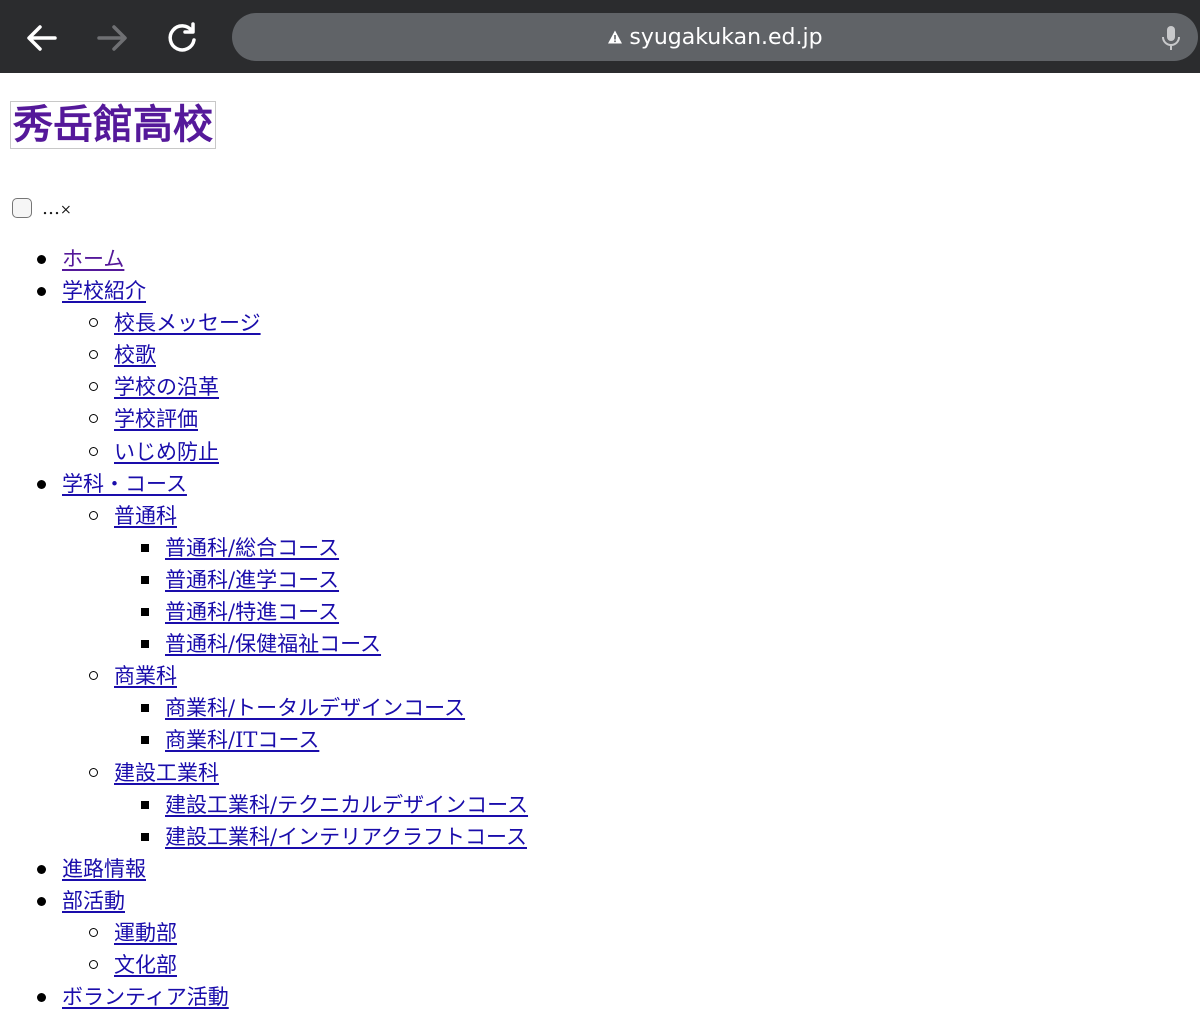 The image size is (1200, 1013). Describe the element at coordinates (93, 259) in the screenshot. I see `nav-link: ホーム` at that location.